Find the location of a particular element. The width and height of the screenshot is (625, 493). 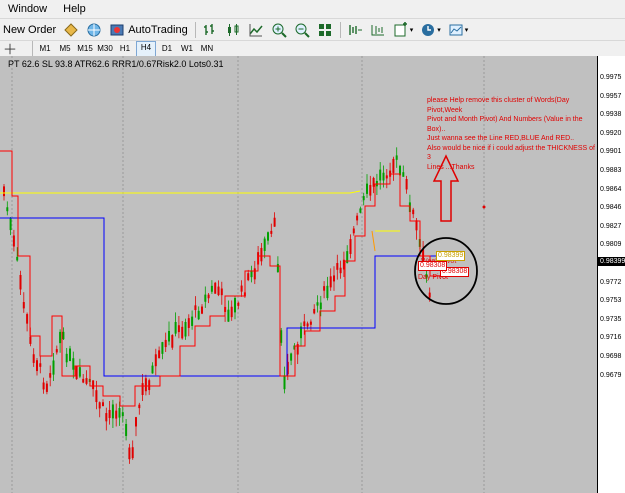

tile-windows-button is located at coordinates (325, 30).